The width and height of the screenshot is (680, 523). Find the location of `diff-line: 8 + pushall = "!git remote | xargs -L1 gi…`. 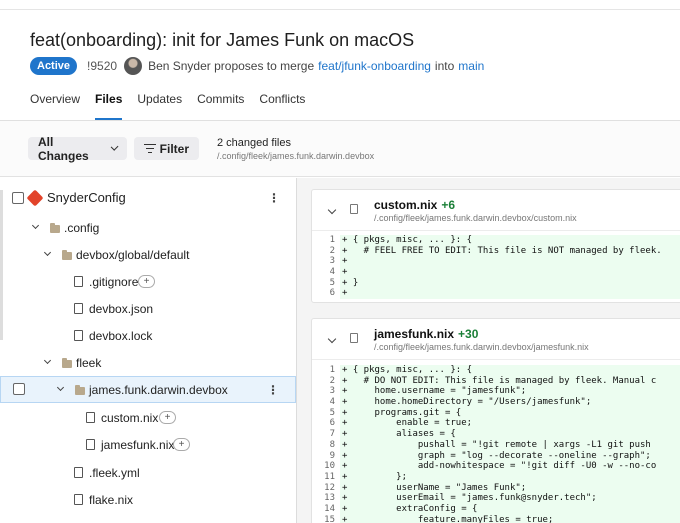

diff-line: 8 + pushall = "!git remote | xargs -L1 gi… is located at coordinates (496, 445).